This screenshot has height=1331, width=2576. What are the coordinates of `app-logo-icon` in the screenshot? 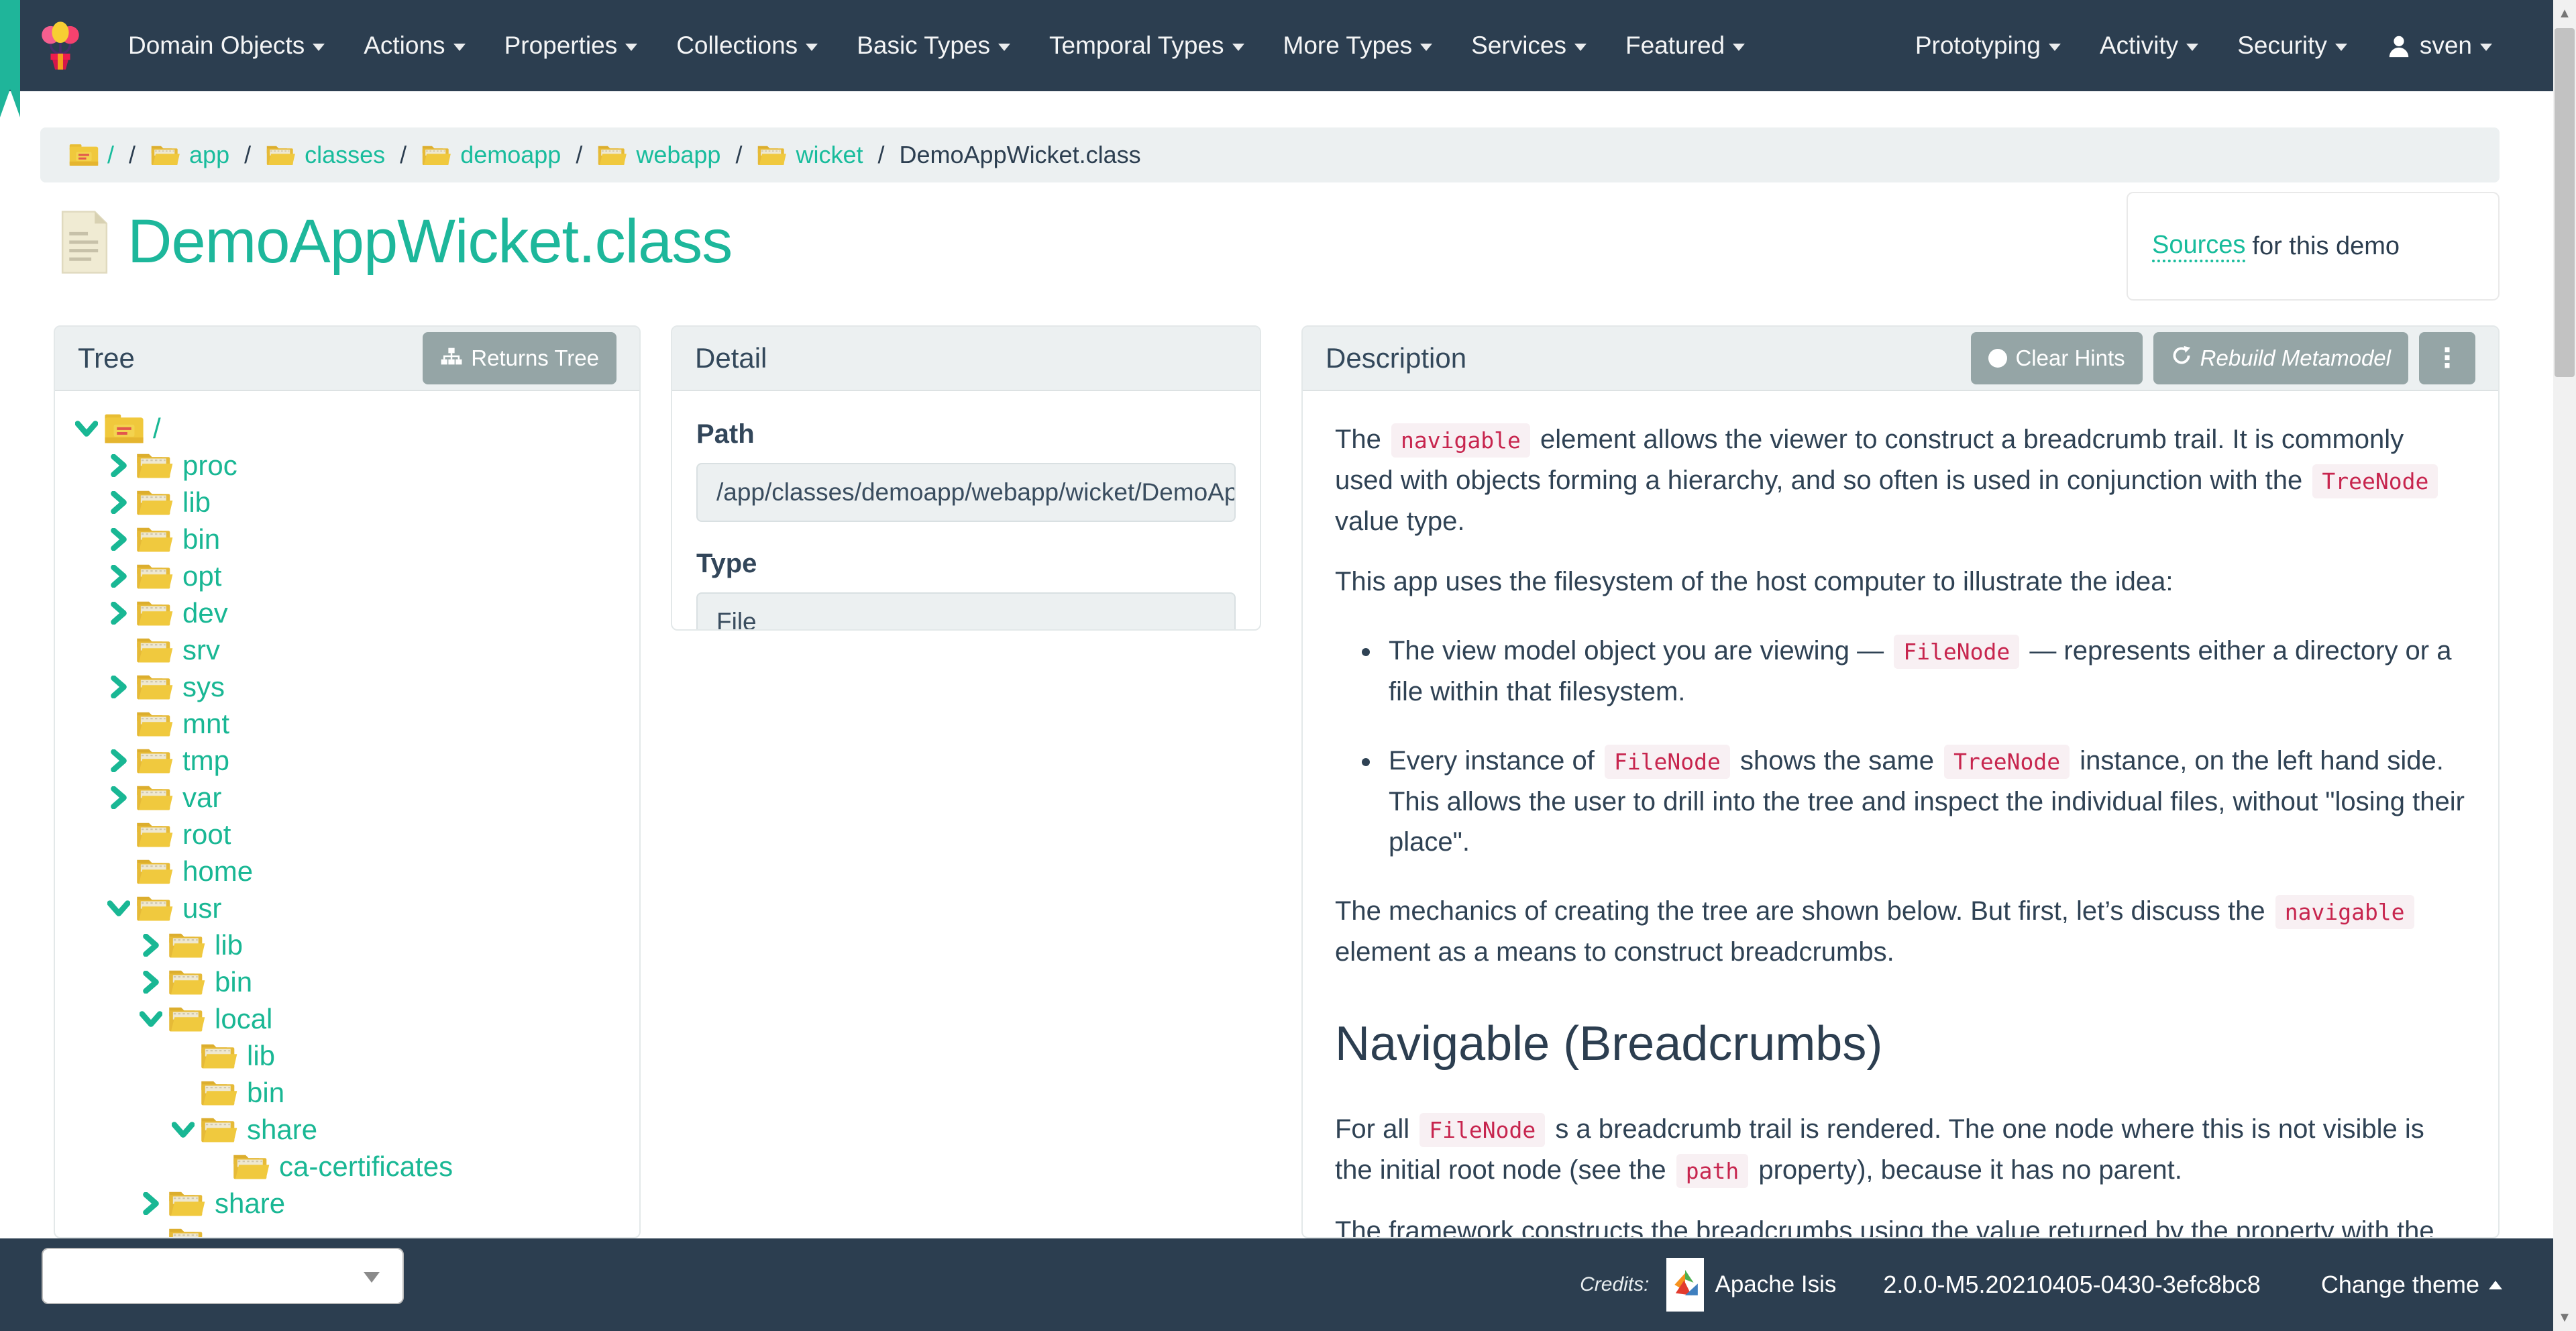 It's located at (60, 46).